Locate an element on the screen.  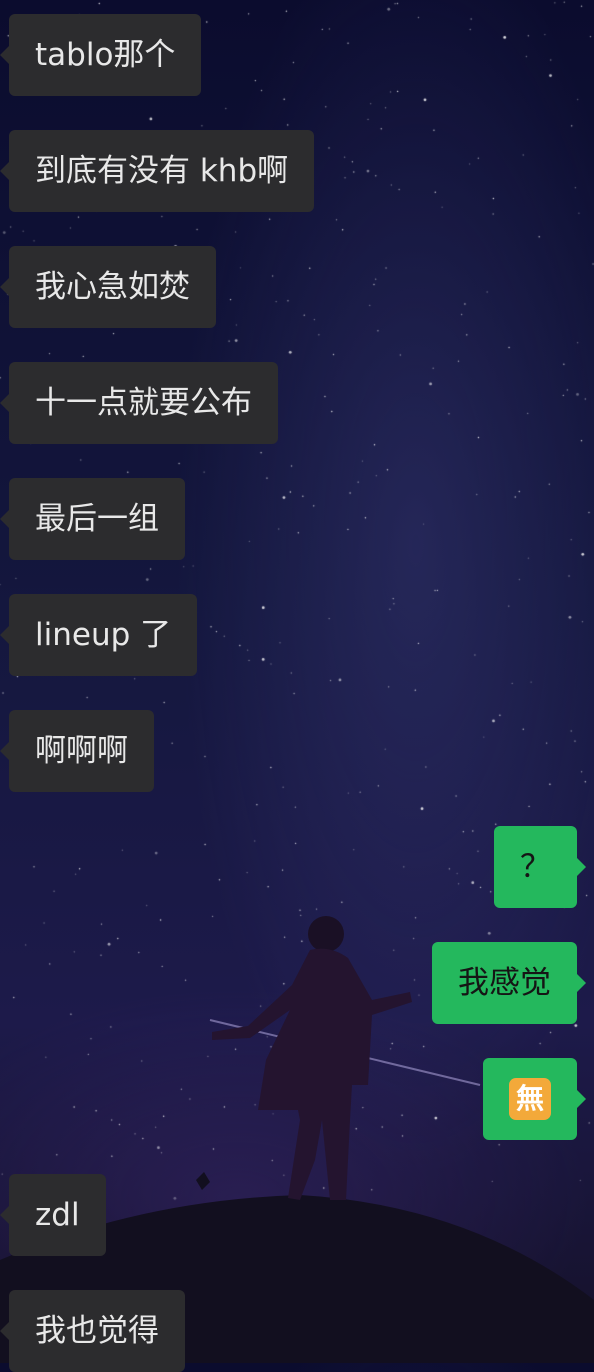
incoming-message-bubble: 最后一组 is located at coordinates (92, 519).